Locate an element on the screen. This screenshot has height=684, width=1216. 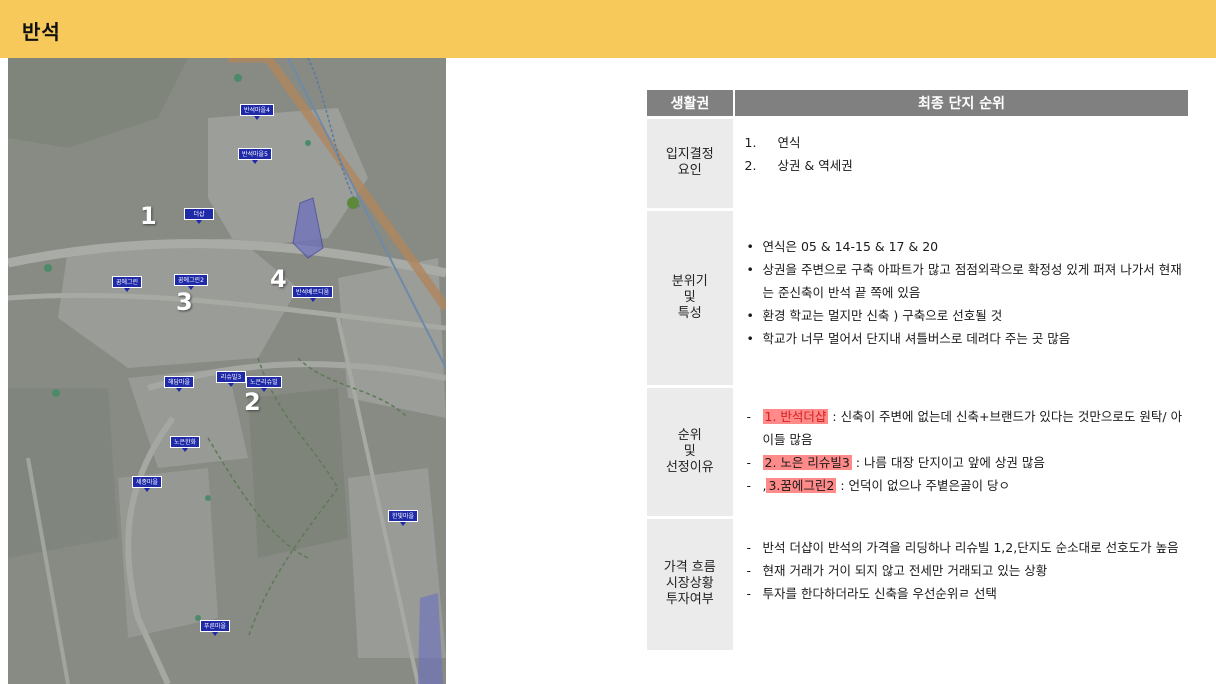
map-number-3: 3 is located at coordinates (184, 302).